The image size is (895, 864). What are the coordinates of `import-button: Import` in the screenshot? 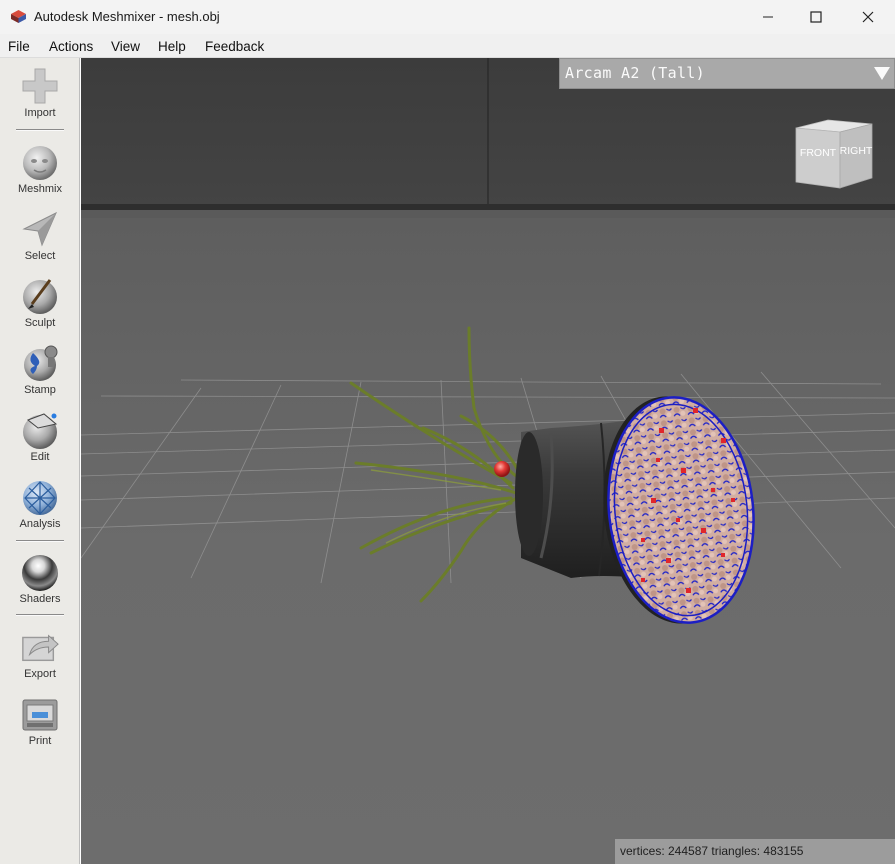 It's located at (40, 92).